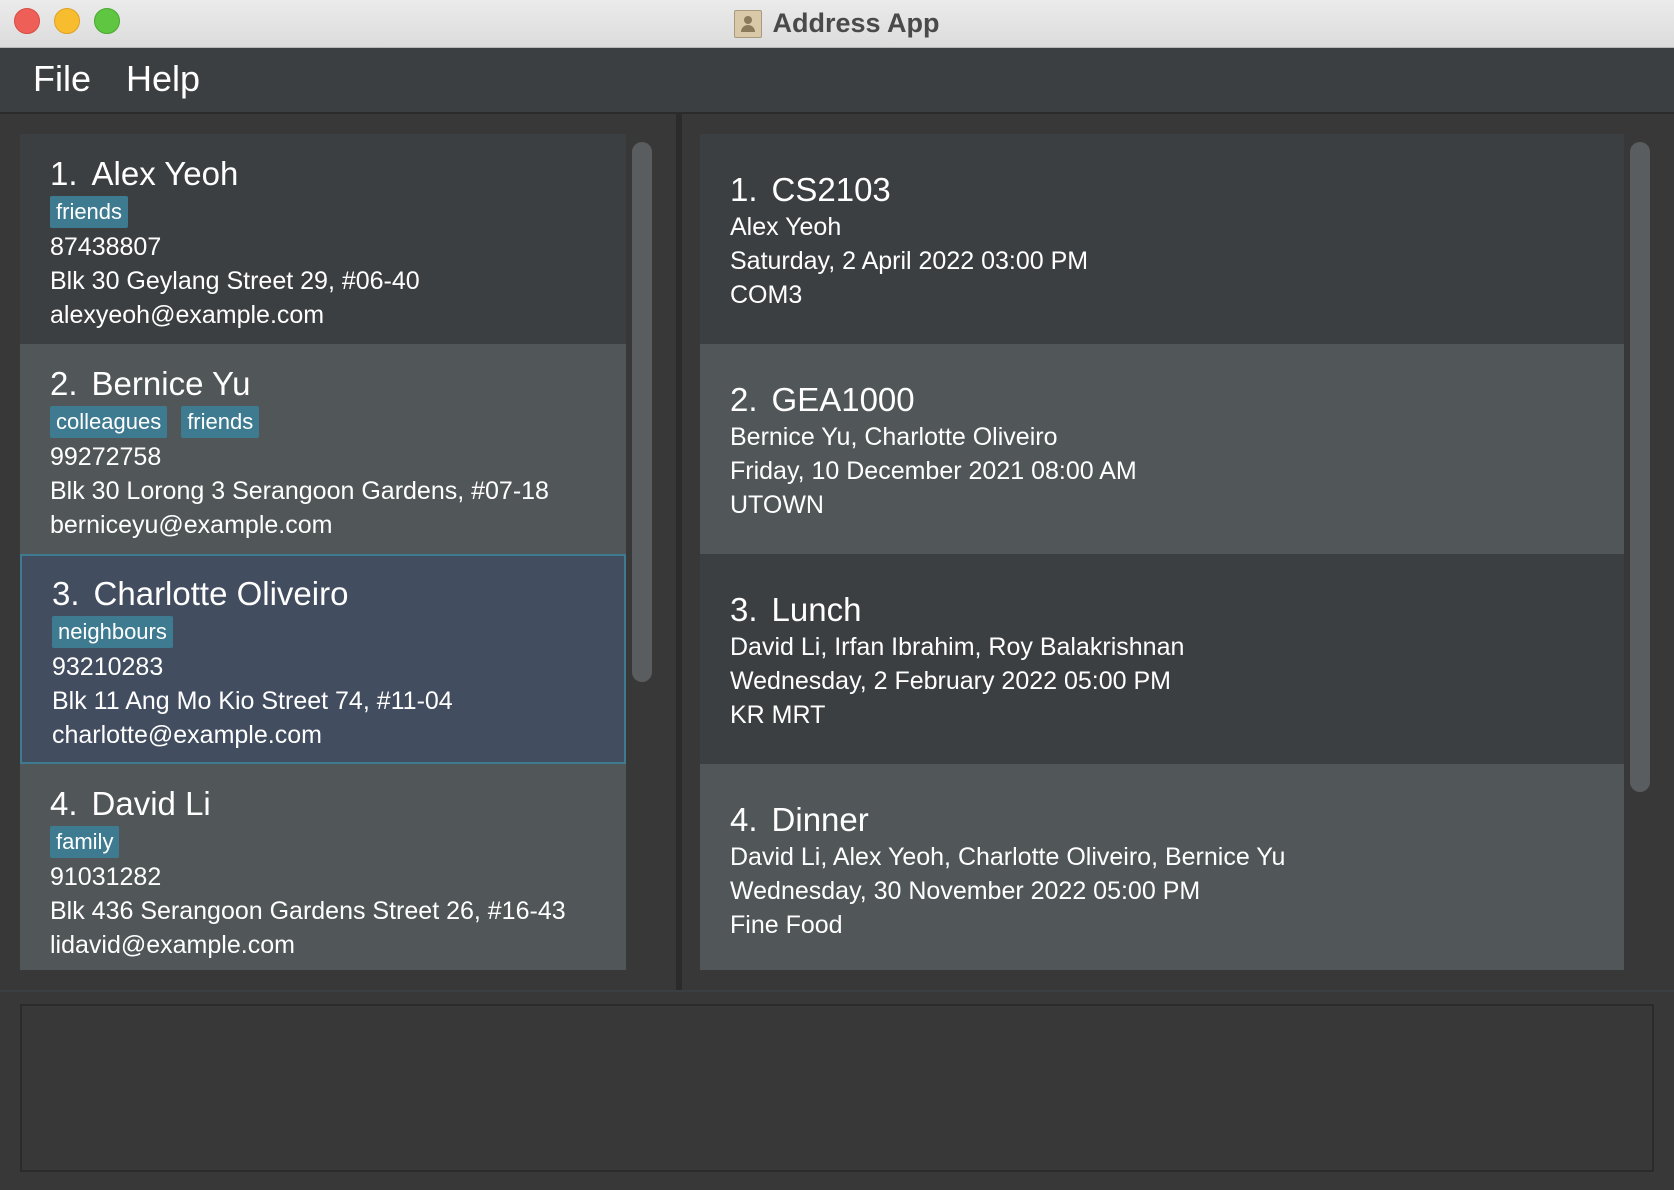  I want to click on person-address: Blk 30 Geylang Street 29, #06-40, so click(235, 281).